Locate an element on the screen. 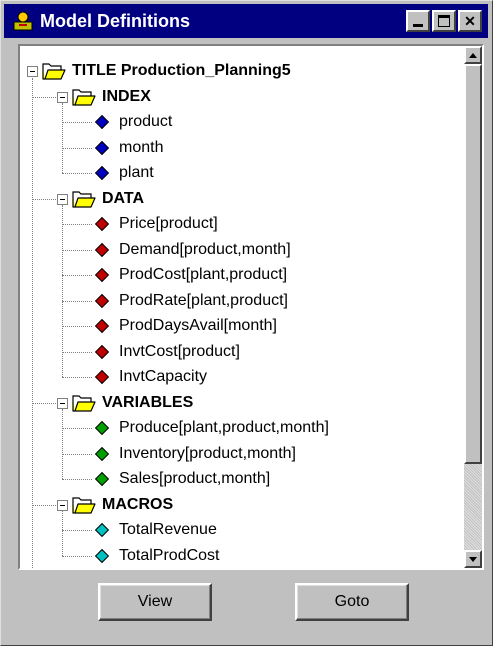 This screenshot has height=646, width=493. tree-item: Demand[product,month] is located at coordinates (191, 250).